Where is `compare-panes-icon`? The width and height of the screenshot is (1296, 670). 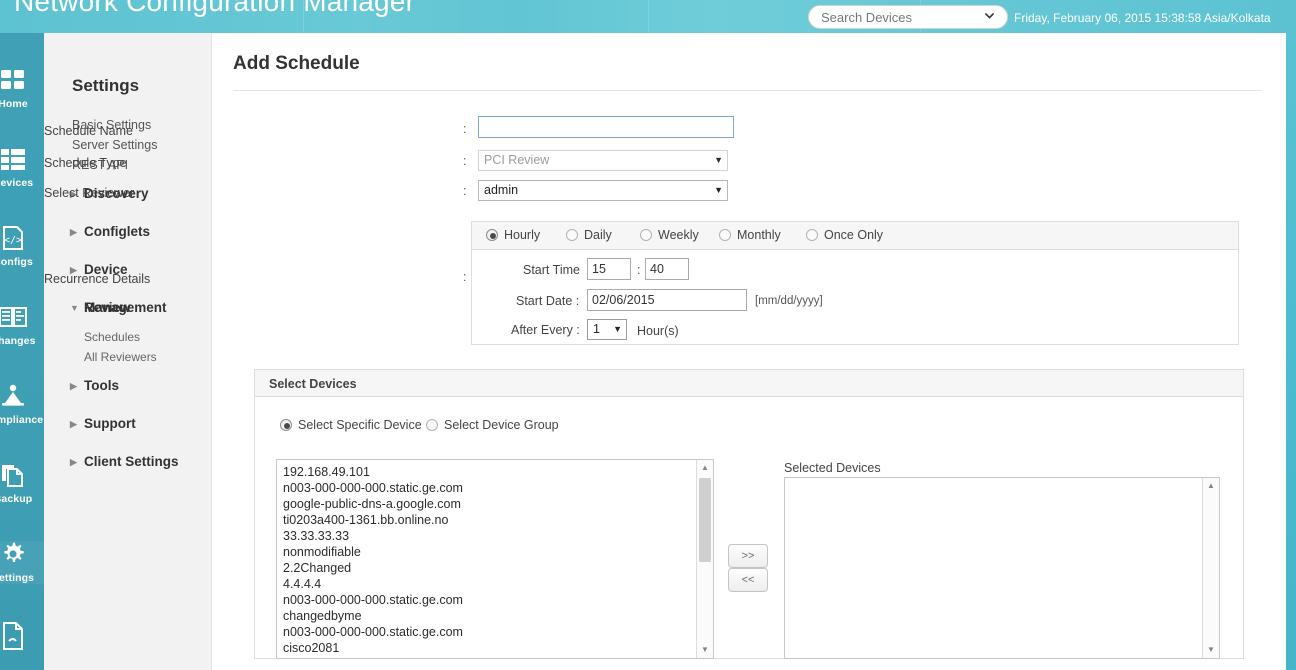 compare-panes-icon is located at coordinates (22, 319).